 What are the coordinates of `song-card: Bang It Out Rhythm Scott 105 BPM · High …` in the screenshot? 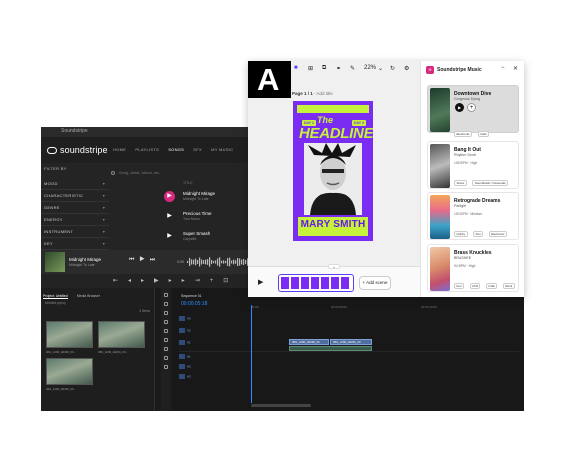 It's located at (473, 165).